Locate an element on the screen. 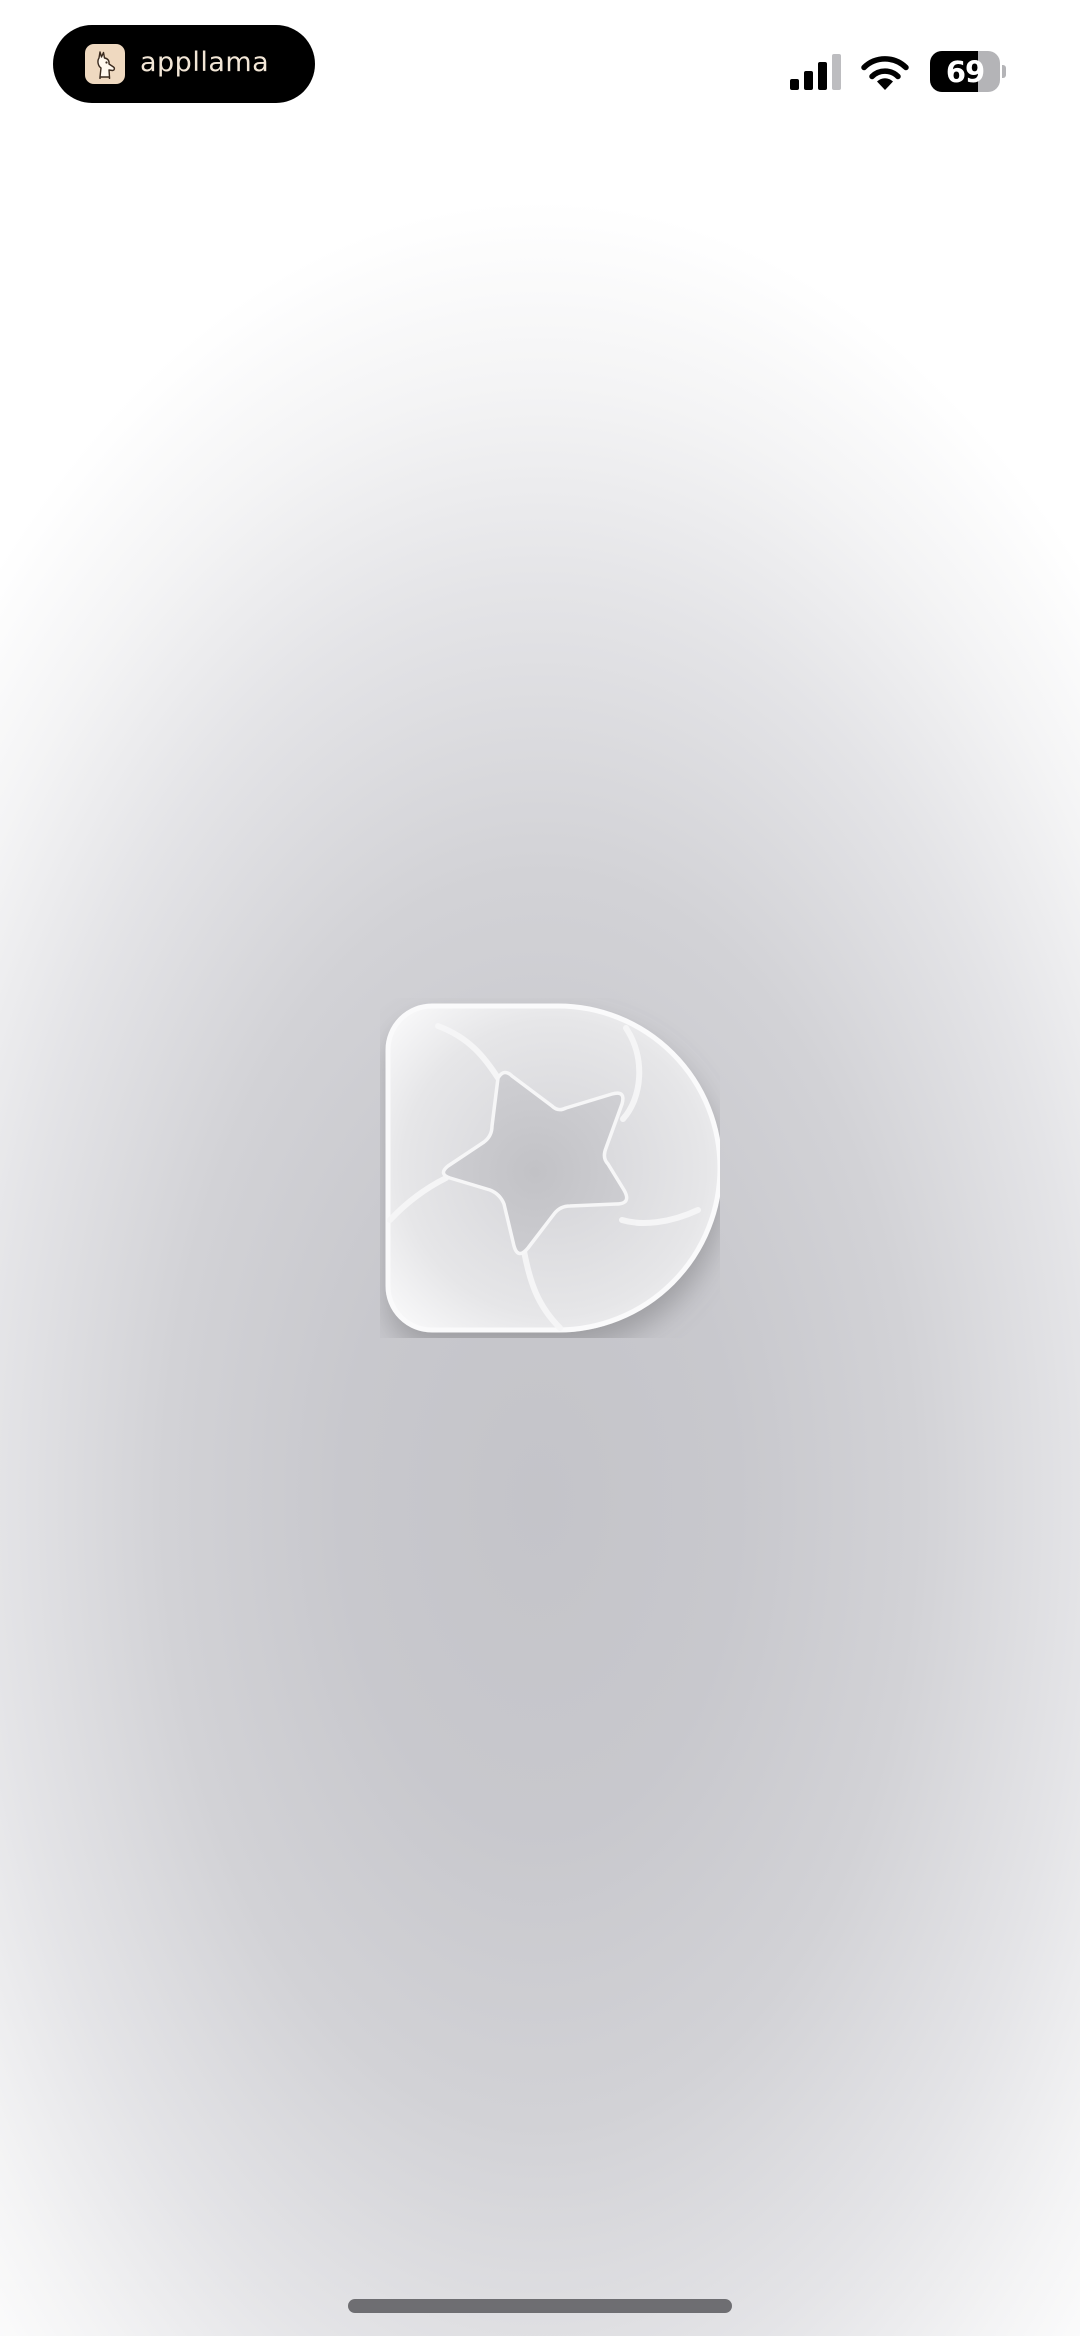 The width and height of the screenshot is (1080, 2336). home-indicator is located at coordinates (540, 2306).